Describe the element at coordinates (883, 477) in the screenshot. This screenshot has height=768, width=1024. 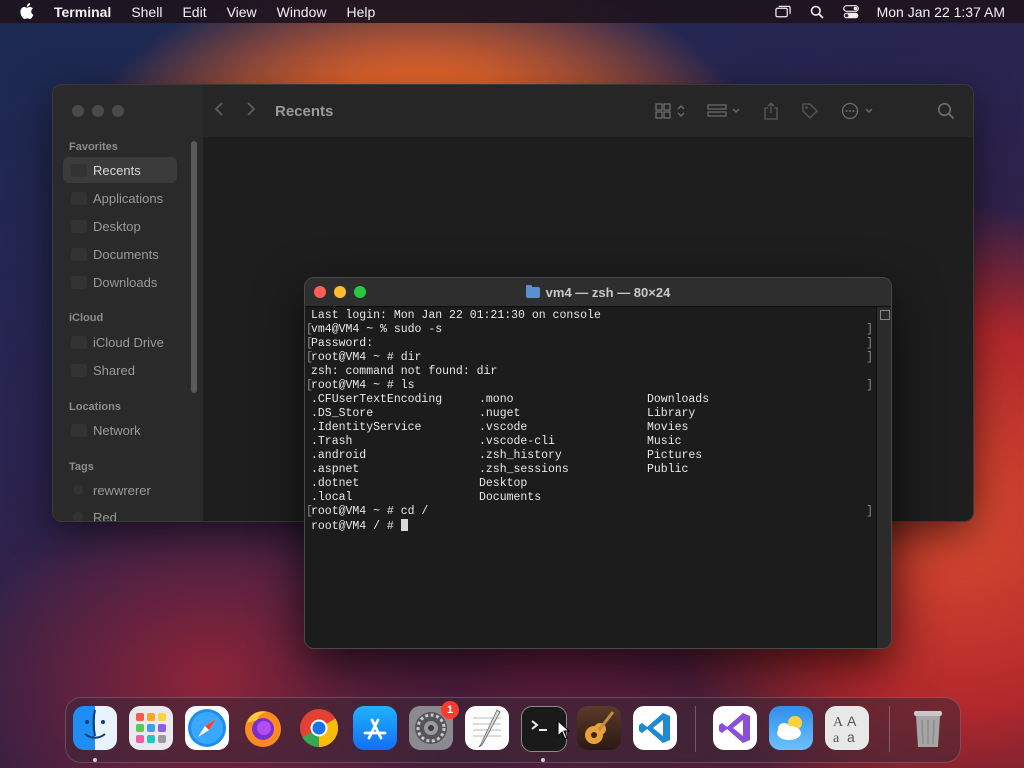
I see `terminal-scrollbar` at that location.